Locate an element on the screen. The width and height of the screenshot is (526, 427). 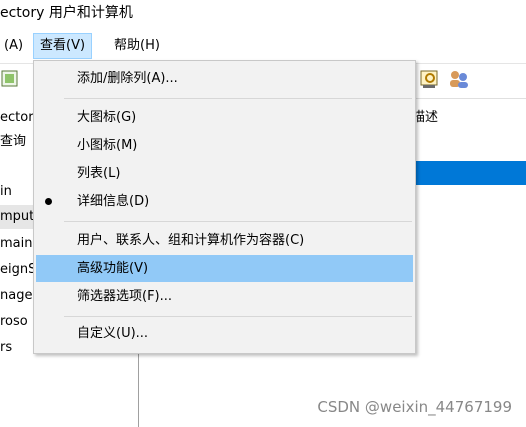
filter-icon is located at coordinates (430, 79).